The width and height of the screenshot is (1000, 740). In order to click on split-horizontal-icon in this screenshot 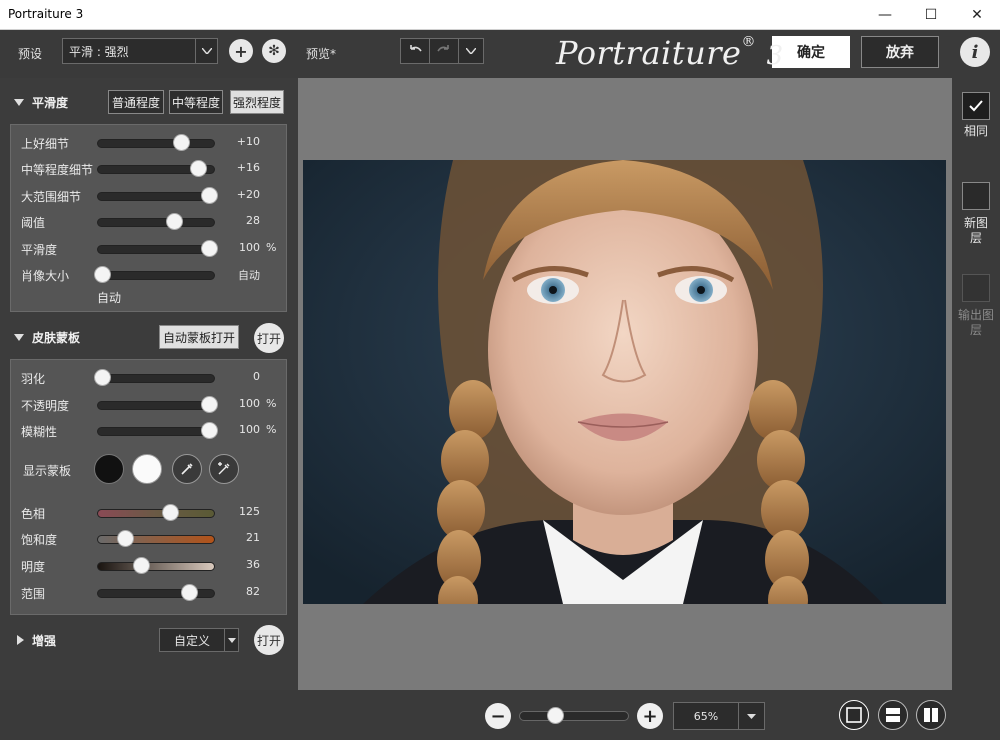, I will do `click(893, 715)`.